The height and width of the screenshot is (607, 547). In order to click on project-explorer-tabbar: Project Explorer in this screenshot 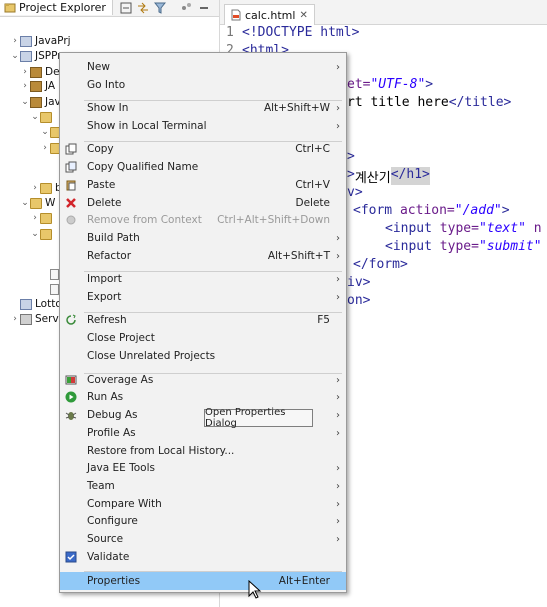, I will do `click(109, 8)`.